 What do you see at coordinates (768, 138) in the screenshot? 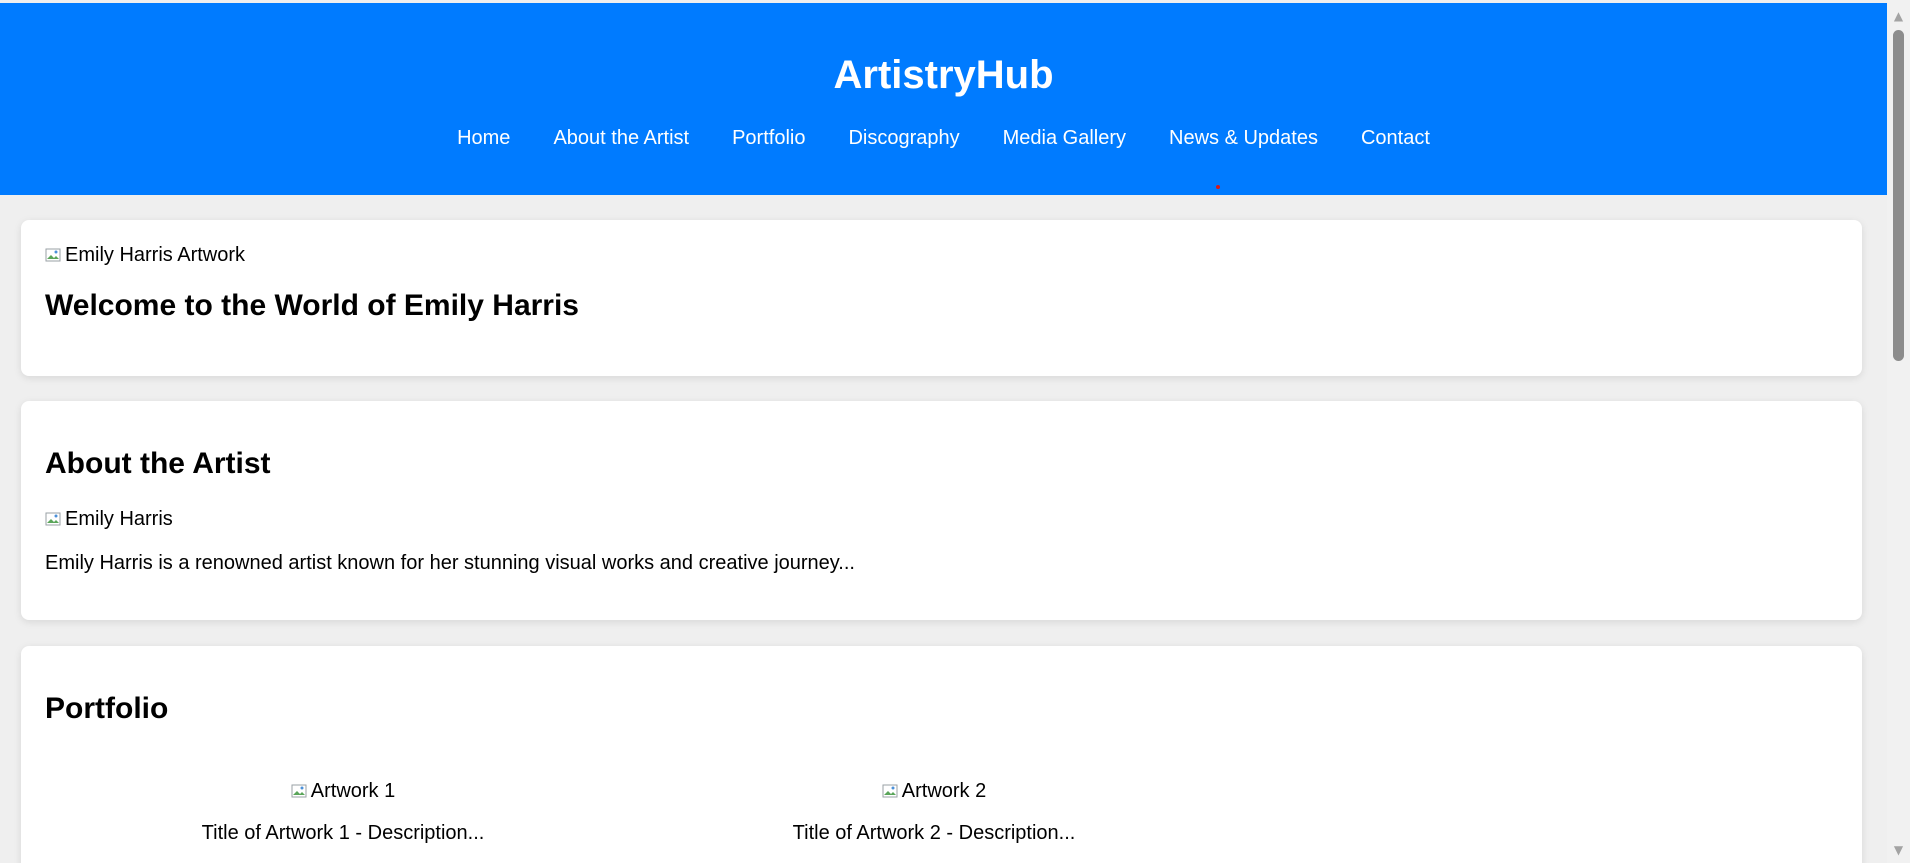
I see `nav-link-portfolio: Portfolio` at bounding box center [768, 138].